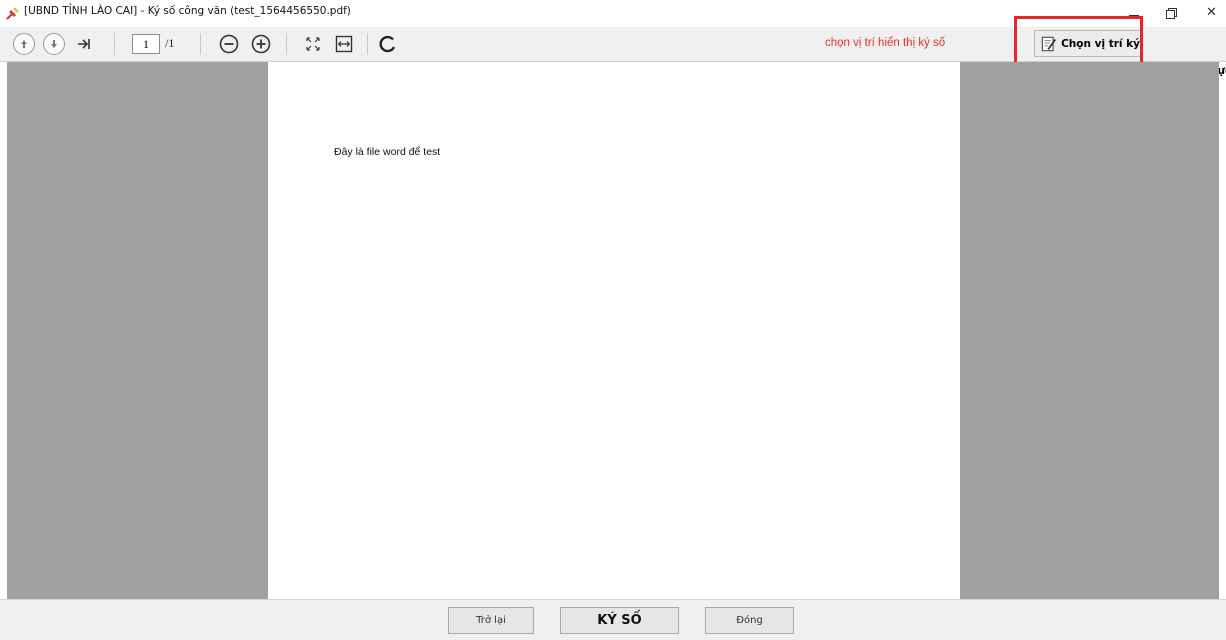  I want to click on position-hint: chọn vị trí hiển thị ký số, so click(885, 43).